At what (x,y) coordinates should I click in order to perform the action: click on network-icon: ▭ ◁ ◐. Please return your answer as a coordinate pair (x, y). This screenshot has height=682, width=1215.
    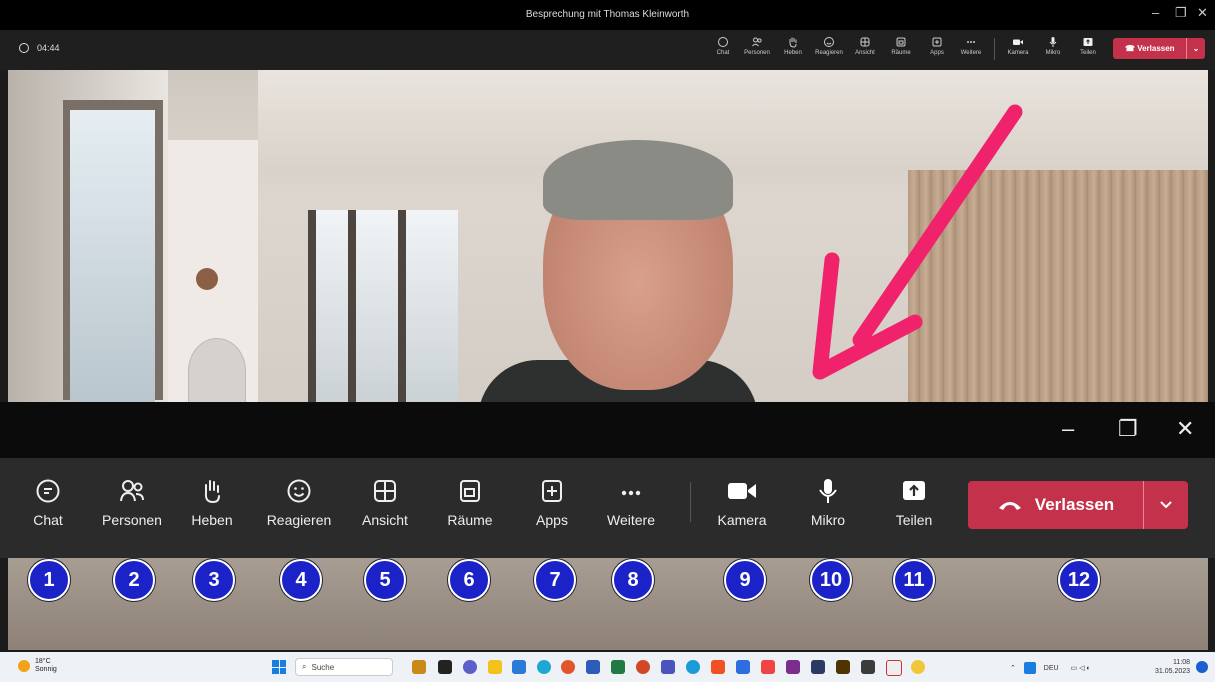
    Looking at the image, I should click on (1081, 668).